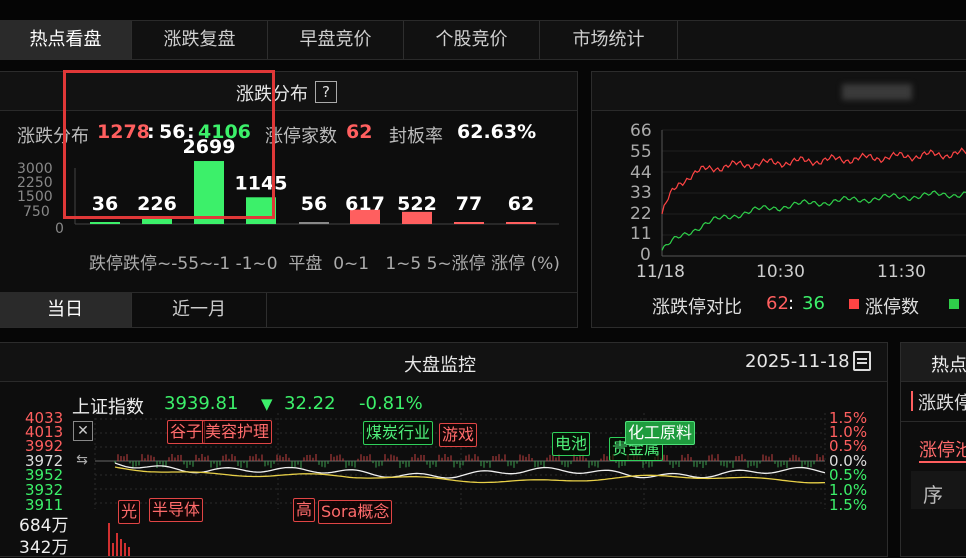 This screenshot has height=558, width=966. Describe the element at coordinates (813, 220) in the screenshot. I see `limit-down-line` at that location.